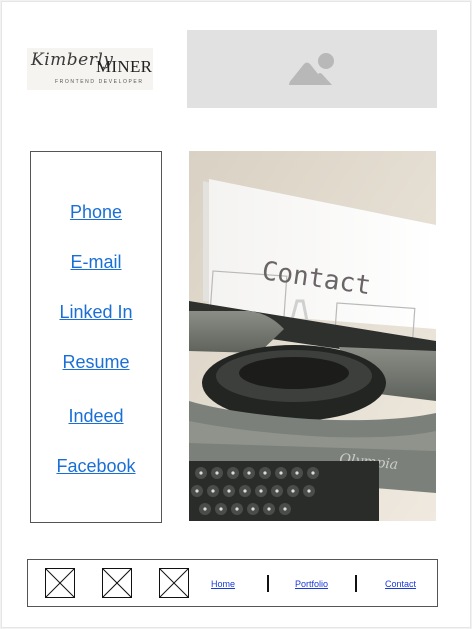 The width and height of the screenshot is (472, 629). What do you see at coordinates (96, 466) in the screenshot?
I see `facebook-link: Facebook` at bounding box center [96, 466].